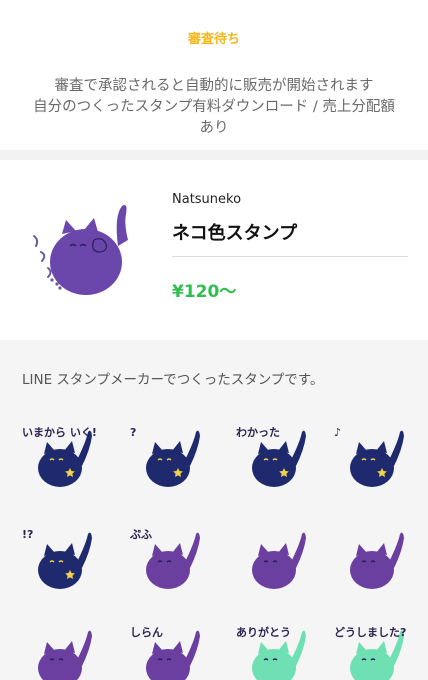 The height and width of the screenshot is (680, 428). Describe the element at coordinates (207, 199) in the screenshot. I see `creator-name: Natsuneko` at that location.